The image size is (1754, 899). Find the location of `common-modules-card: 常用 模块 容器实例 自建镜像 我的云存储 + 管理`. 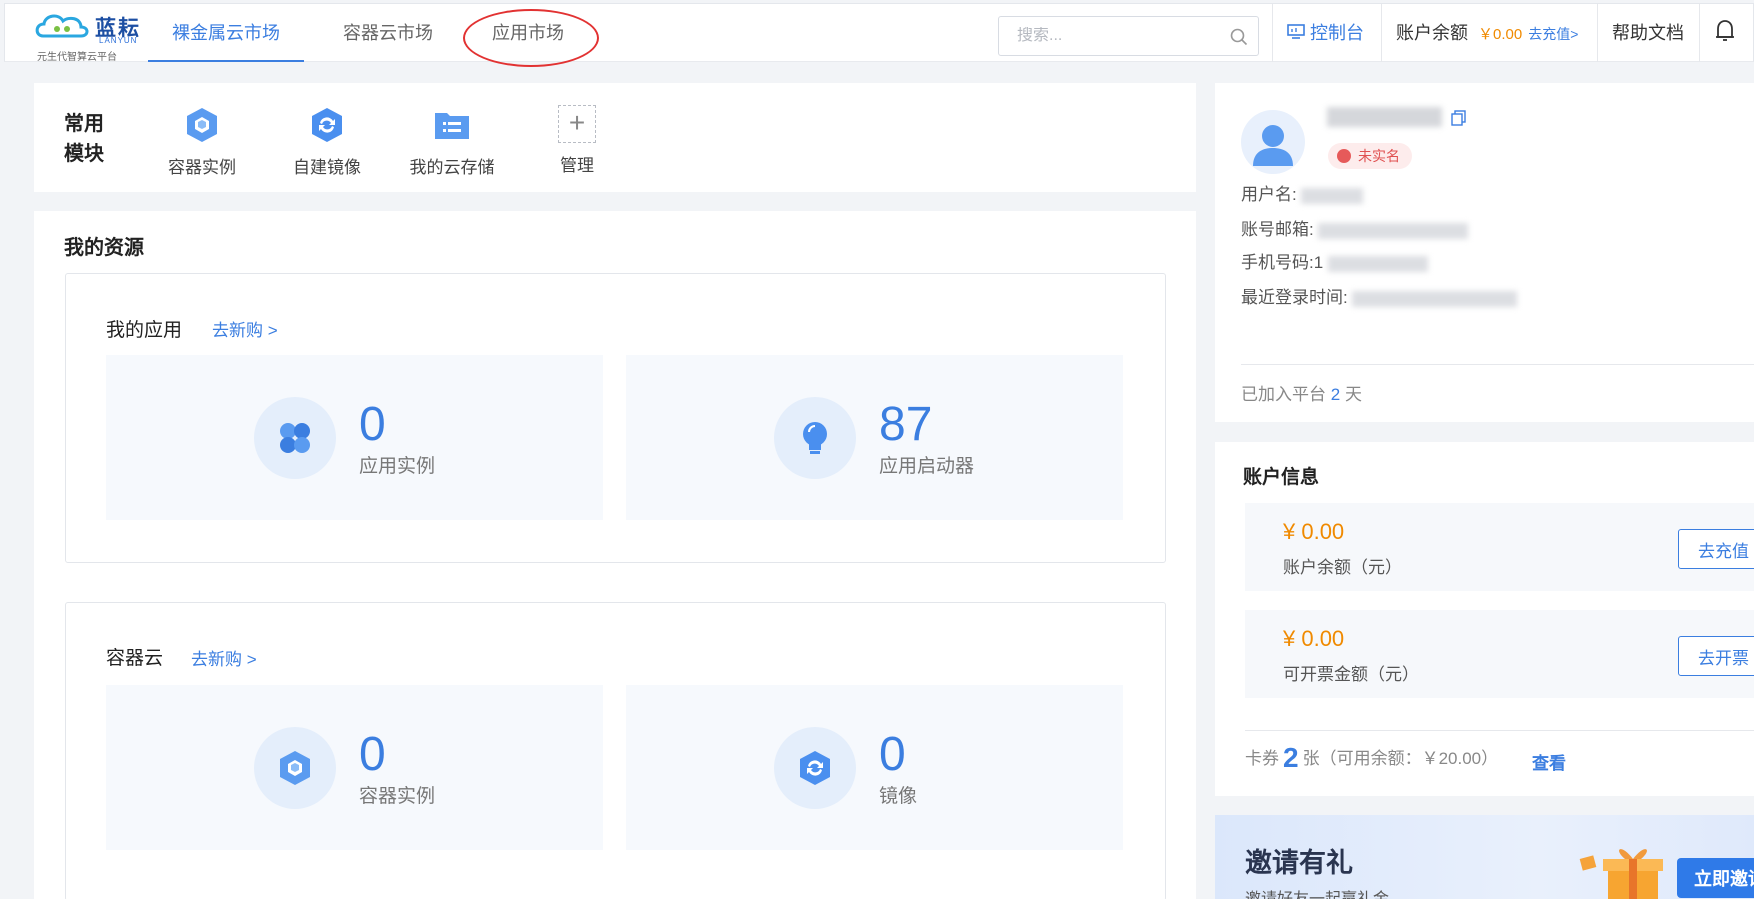

common-modules-card: 常用 模块 容器实例 自建镜像 我的云存储 + 管理 is located at coordinates (615, 137).